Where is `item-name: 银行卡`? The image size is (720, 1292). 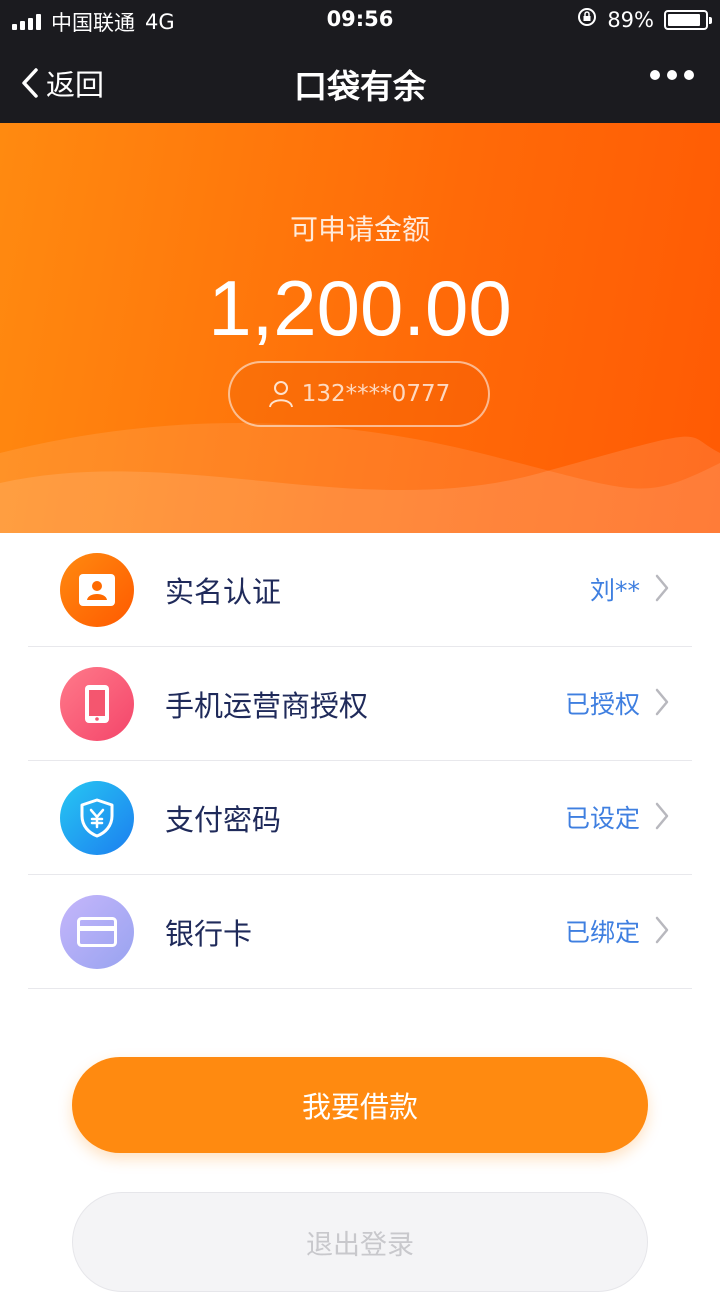
item-name: 银行卡 is located at coordinates (209, 934).